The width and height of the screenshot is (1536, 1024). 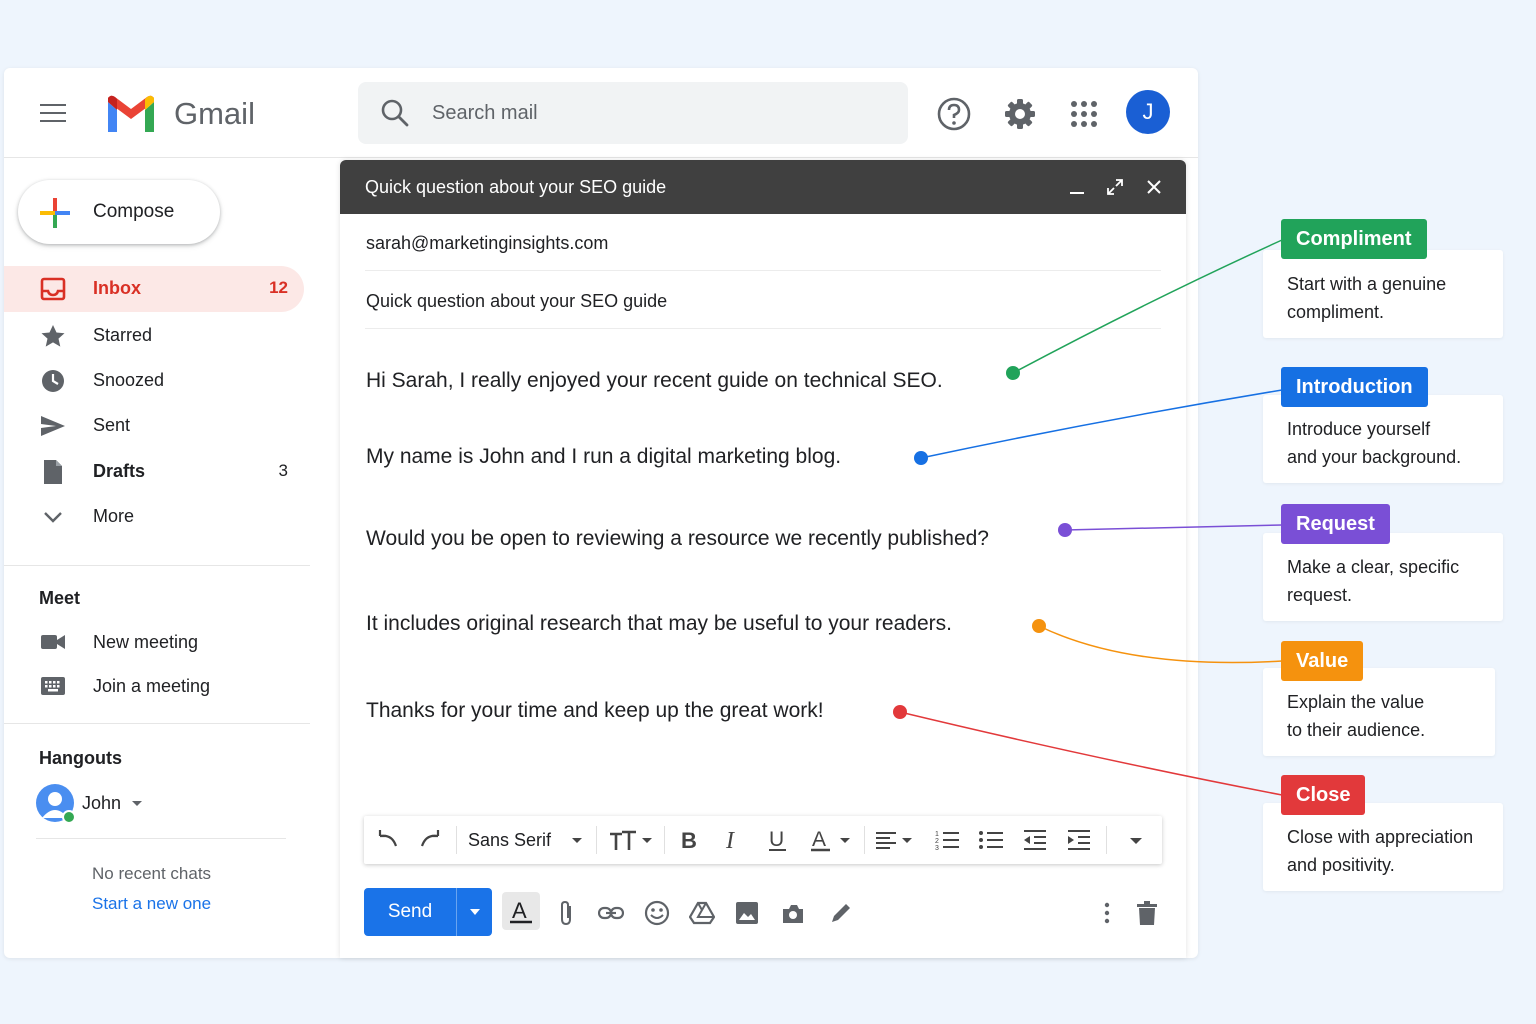 I want to click on annotation-card-compliment: Start with a genuine compliment., so click(x=1383, y=294).